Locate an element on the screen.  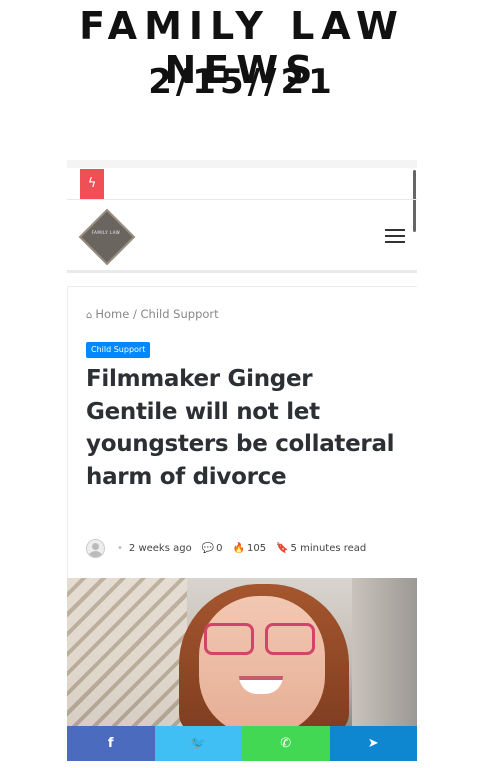
article-meta: • 2 weeks ago 💬 0 🔥 105 🔖 5 minutes read is located at coordinates (251, 548).